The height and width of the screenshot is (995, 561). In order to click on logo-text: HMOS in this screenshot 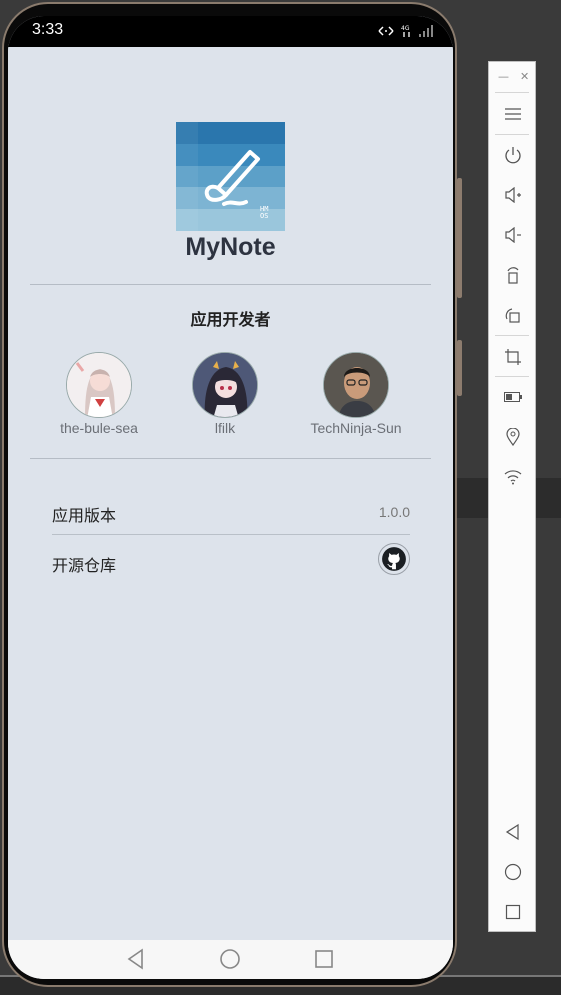, I will do `click(264, 212)`.